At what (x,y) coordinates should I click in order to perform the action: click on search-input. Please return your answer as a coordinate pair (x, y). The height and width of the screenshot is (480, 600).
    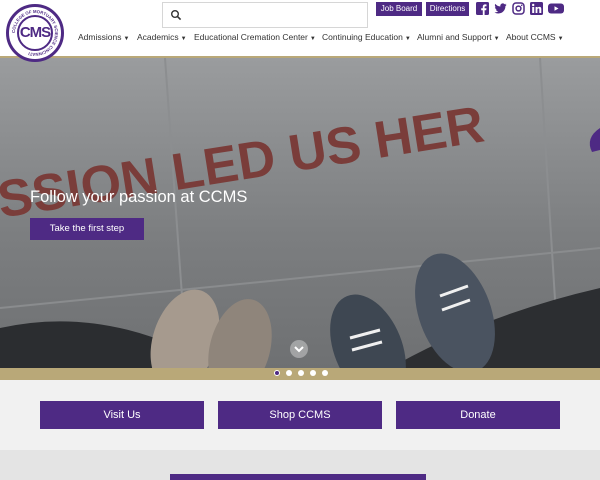
    Looking at the image, I should click on (265, 15).